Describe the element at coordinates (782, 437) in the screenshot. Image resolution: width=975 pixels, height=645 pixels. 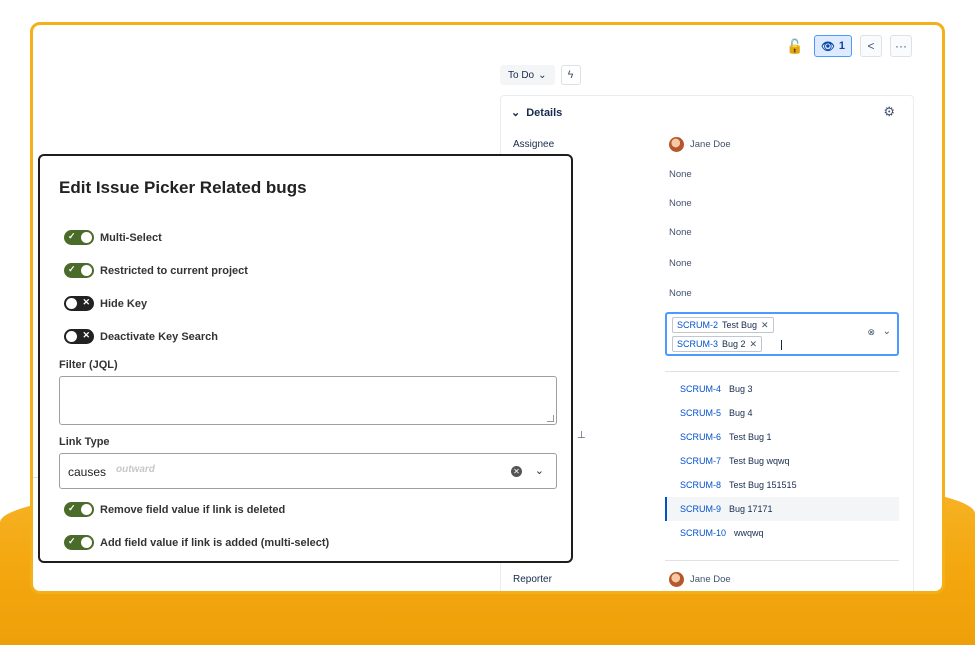
I see `list-item: SCRUM-6 Test Bug 1` at that location.